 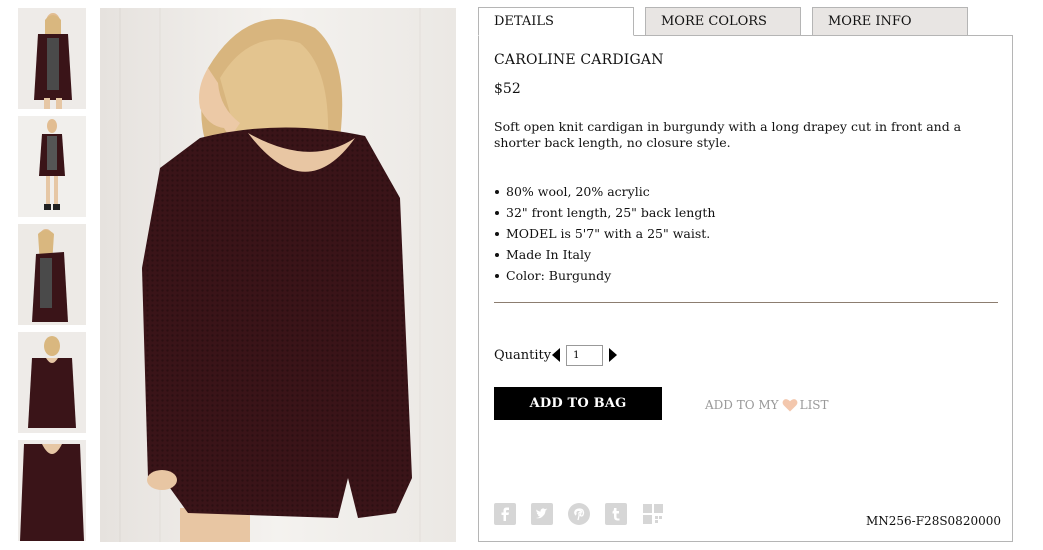 What do you see at coordinates (542, 514) in the screenshot?
I see `twitter-icon` at bounding box center [542, 514].